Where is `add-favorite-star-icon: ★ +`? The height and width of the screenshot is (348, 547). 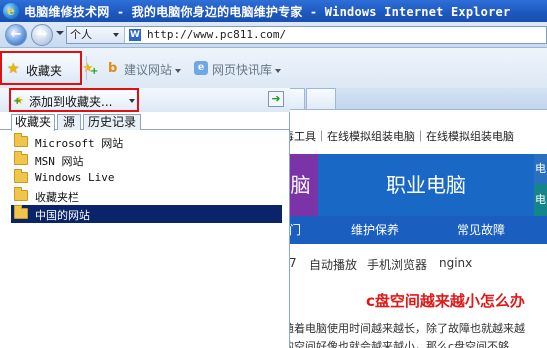 add-favorite-star-icon: ★ + is located at coordinates (18, 100).